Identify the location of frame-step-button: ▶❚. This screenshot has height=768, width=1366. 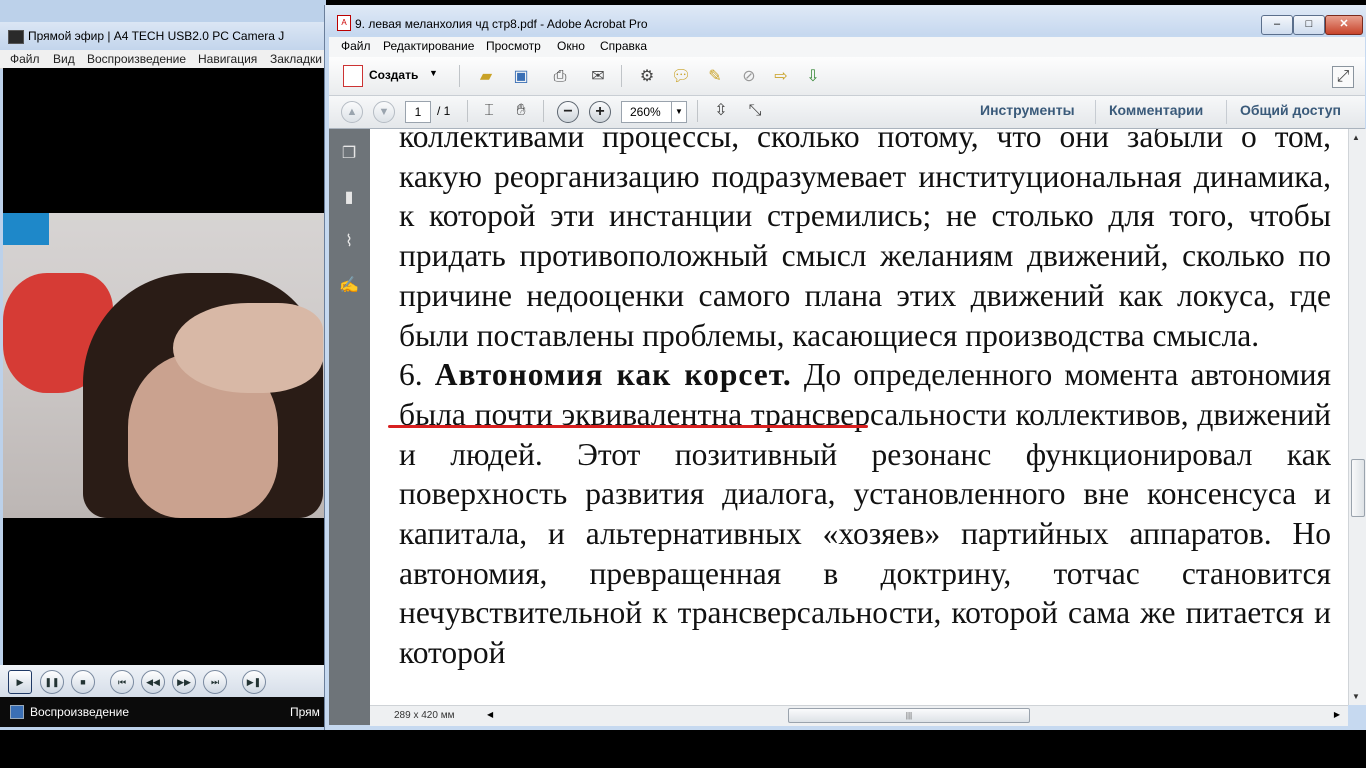
(254, 682).